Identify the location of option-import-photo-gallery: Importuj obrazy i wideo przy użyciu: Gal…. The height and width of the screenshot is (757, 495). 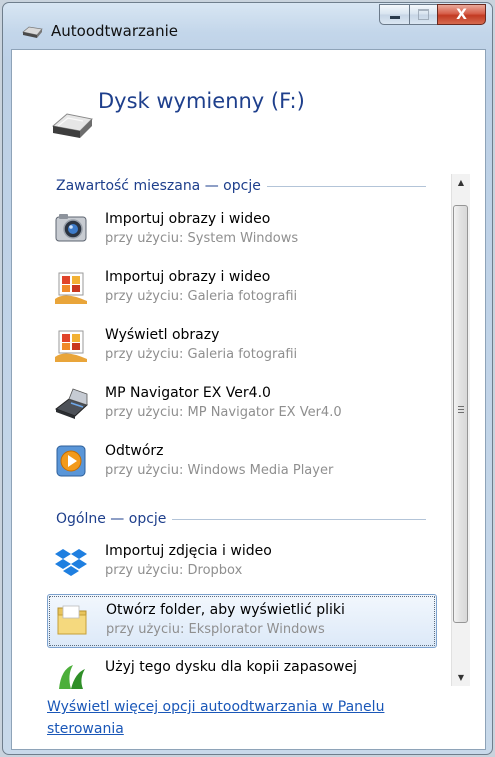
(242, 289).